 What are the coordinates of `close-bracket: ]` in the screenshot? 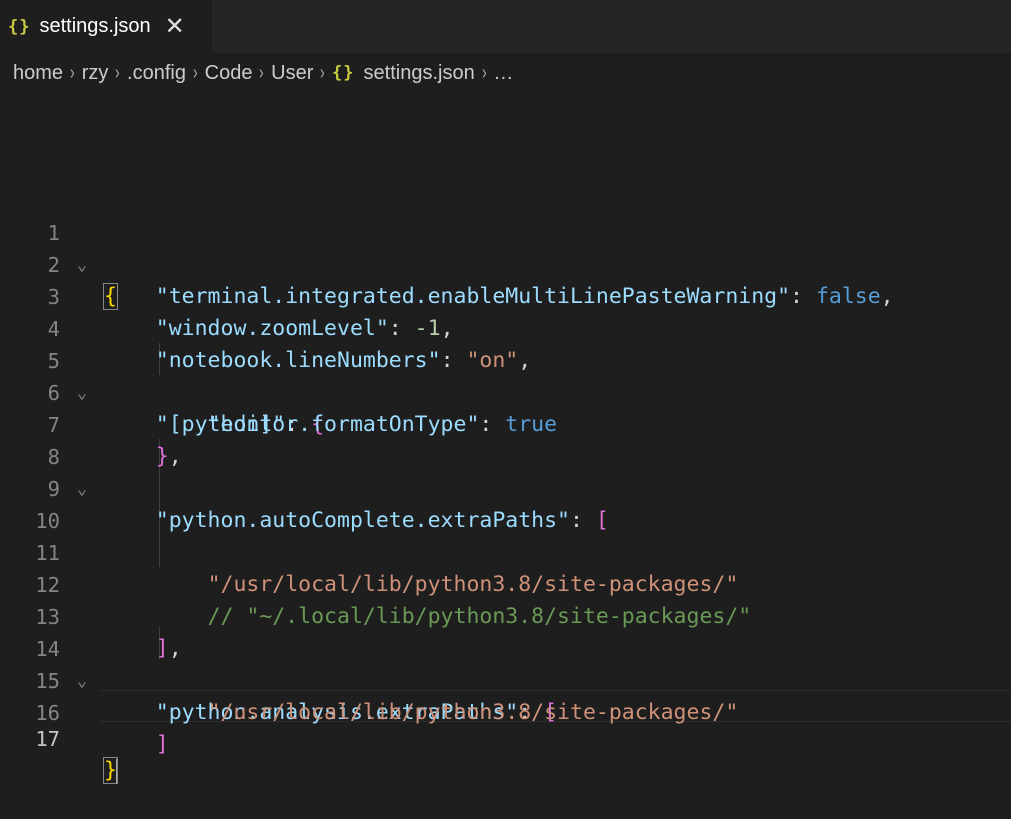 It's located at (162, 744).